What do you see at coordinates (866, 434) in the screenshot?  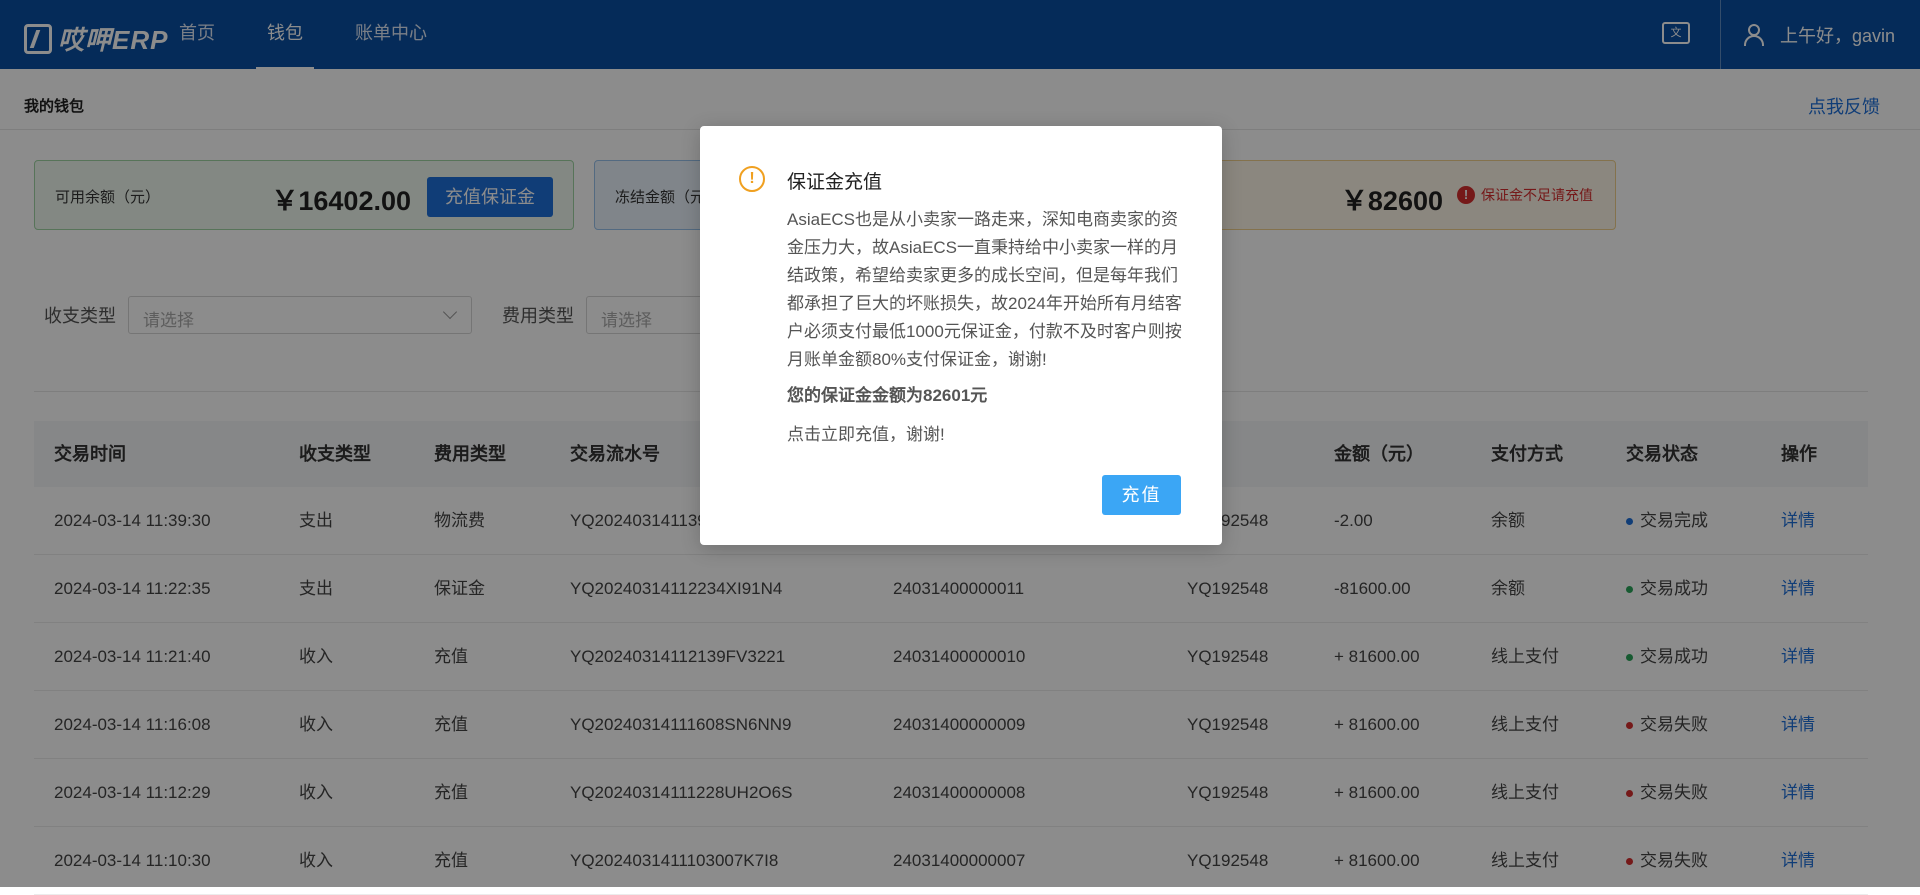 I see `modal-note: 点击立即充值，谢谢!` at bounding box center [866, 434].